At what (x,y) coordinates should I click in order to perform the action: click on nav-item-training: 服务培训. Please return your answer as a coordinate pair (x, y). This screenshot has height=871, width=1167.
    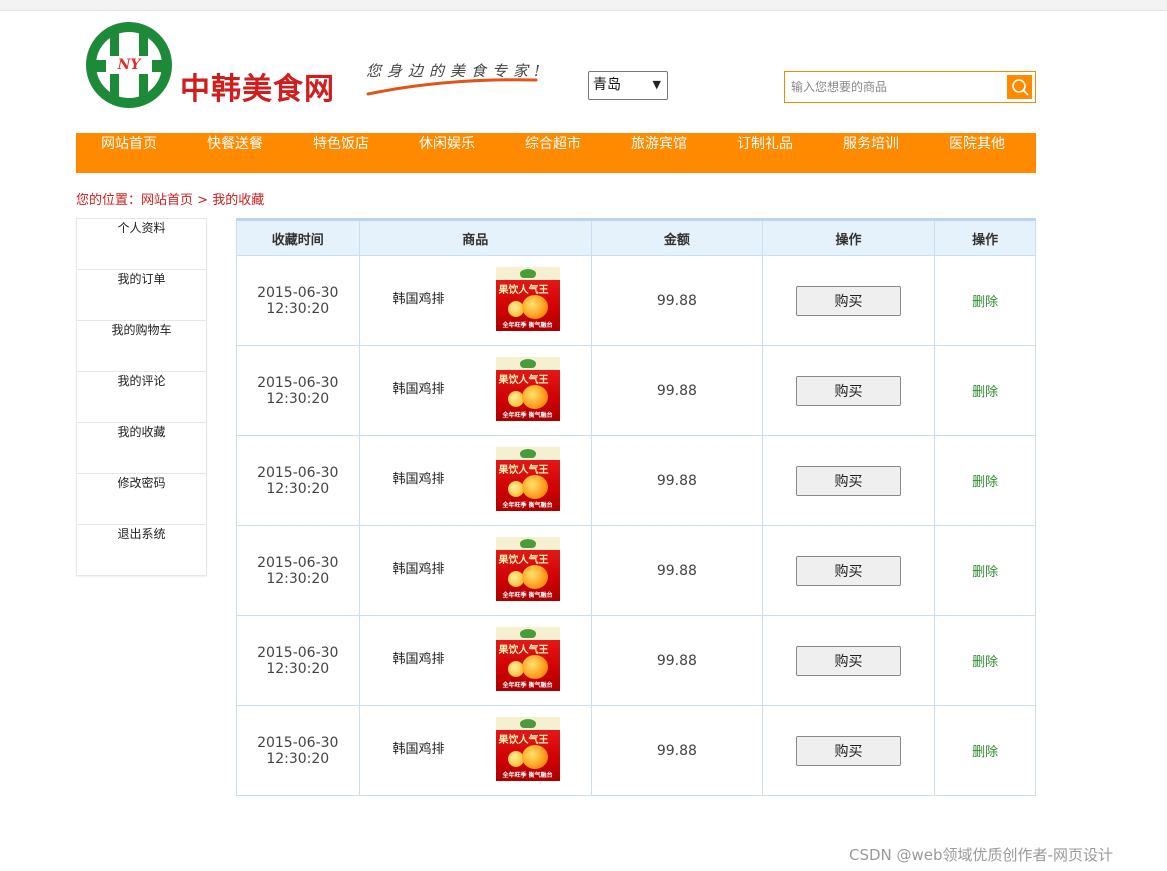
    Looking at the image, I should click on (871, 153).